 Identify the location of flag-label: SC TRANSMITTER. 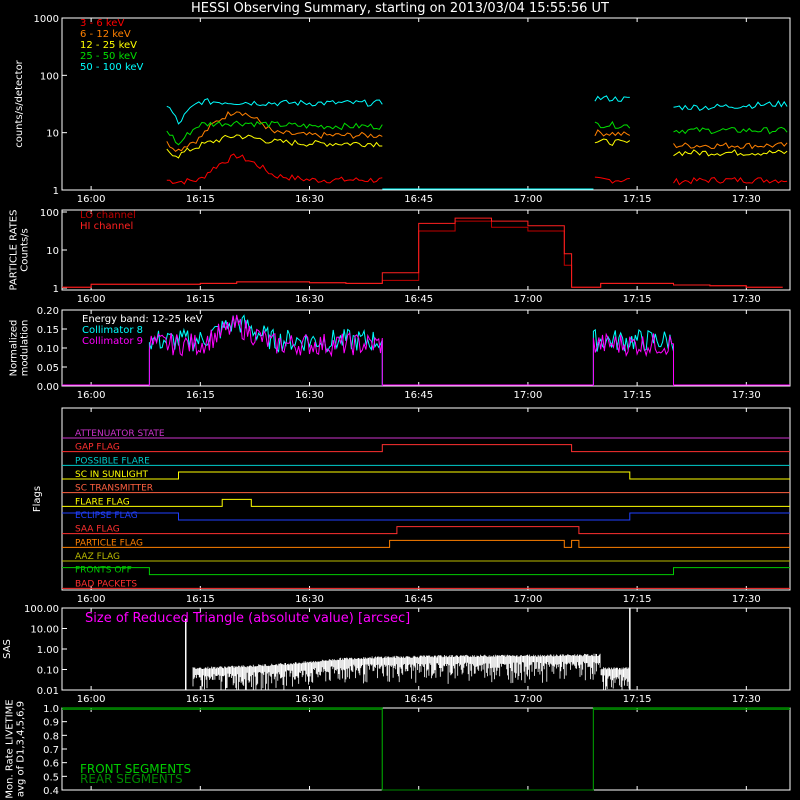
(114, 489).